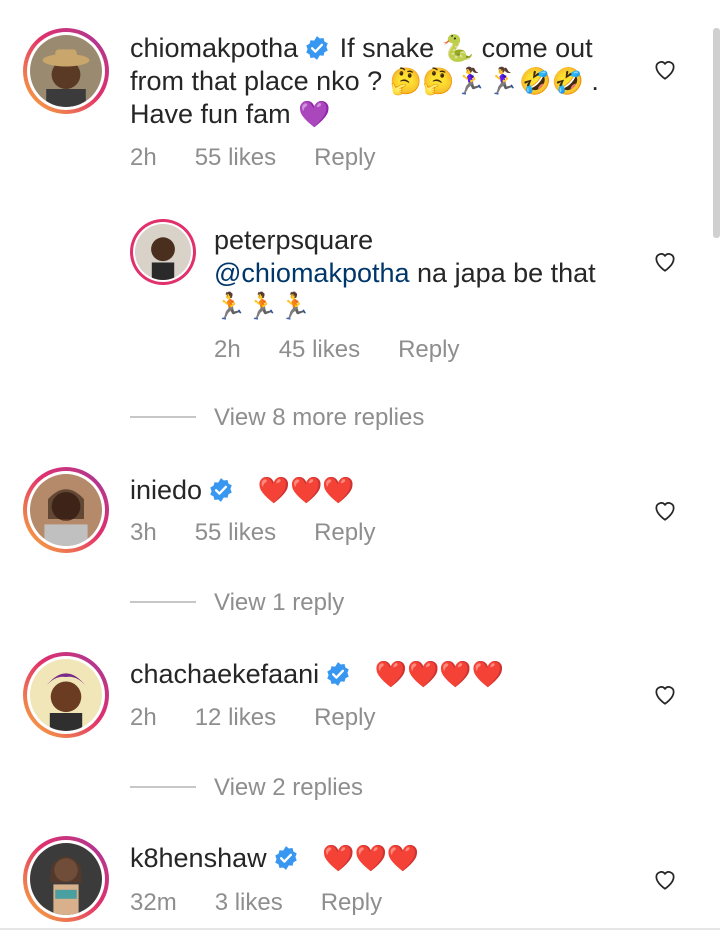 The image size is (720, 930). I want to click on timestamp: 3h, so click(143, 532).